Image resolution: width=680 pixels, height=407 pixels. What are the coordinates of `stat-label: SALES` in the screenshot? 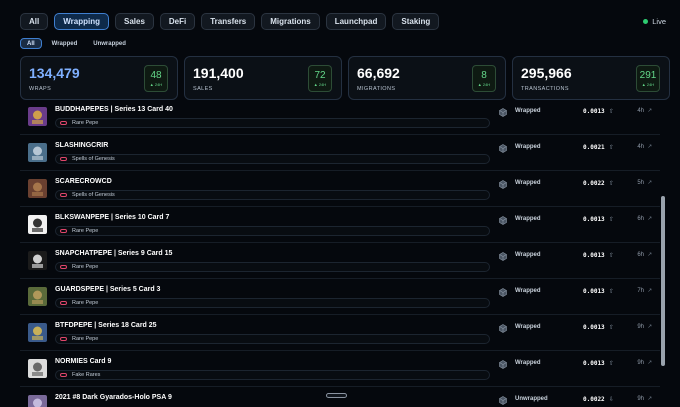 It's located at (203, 89).